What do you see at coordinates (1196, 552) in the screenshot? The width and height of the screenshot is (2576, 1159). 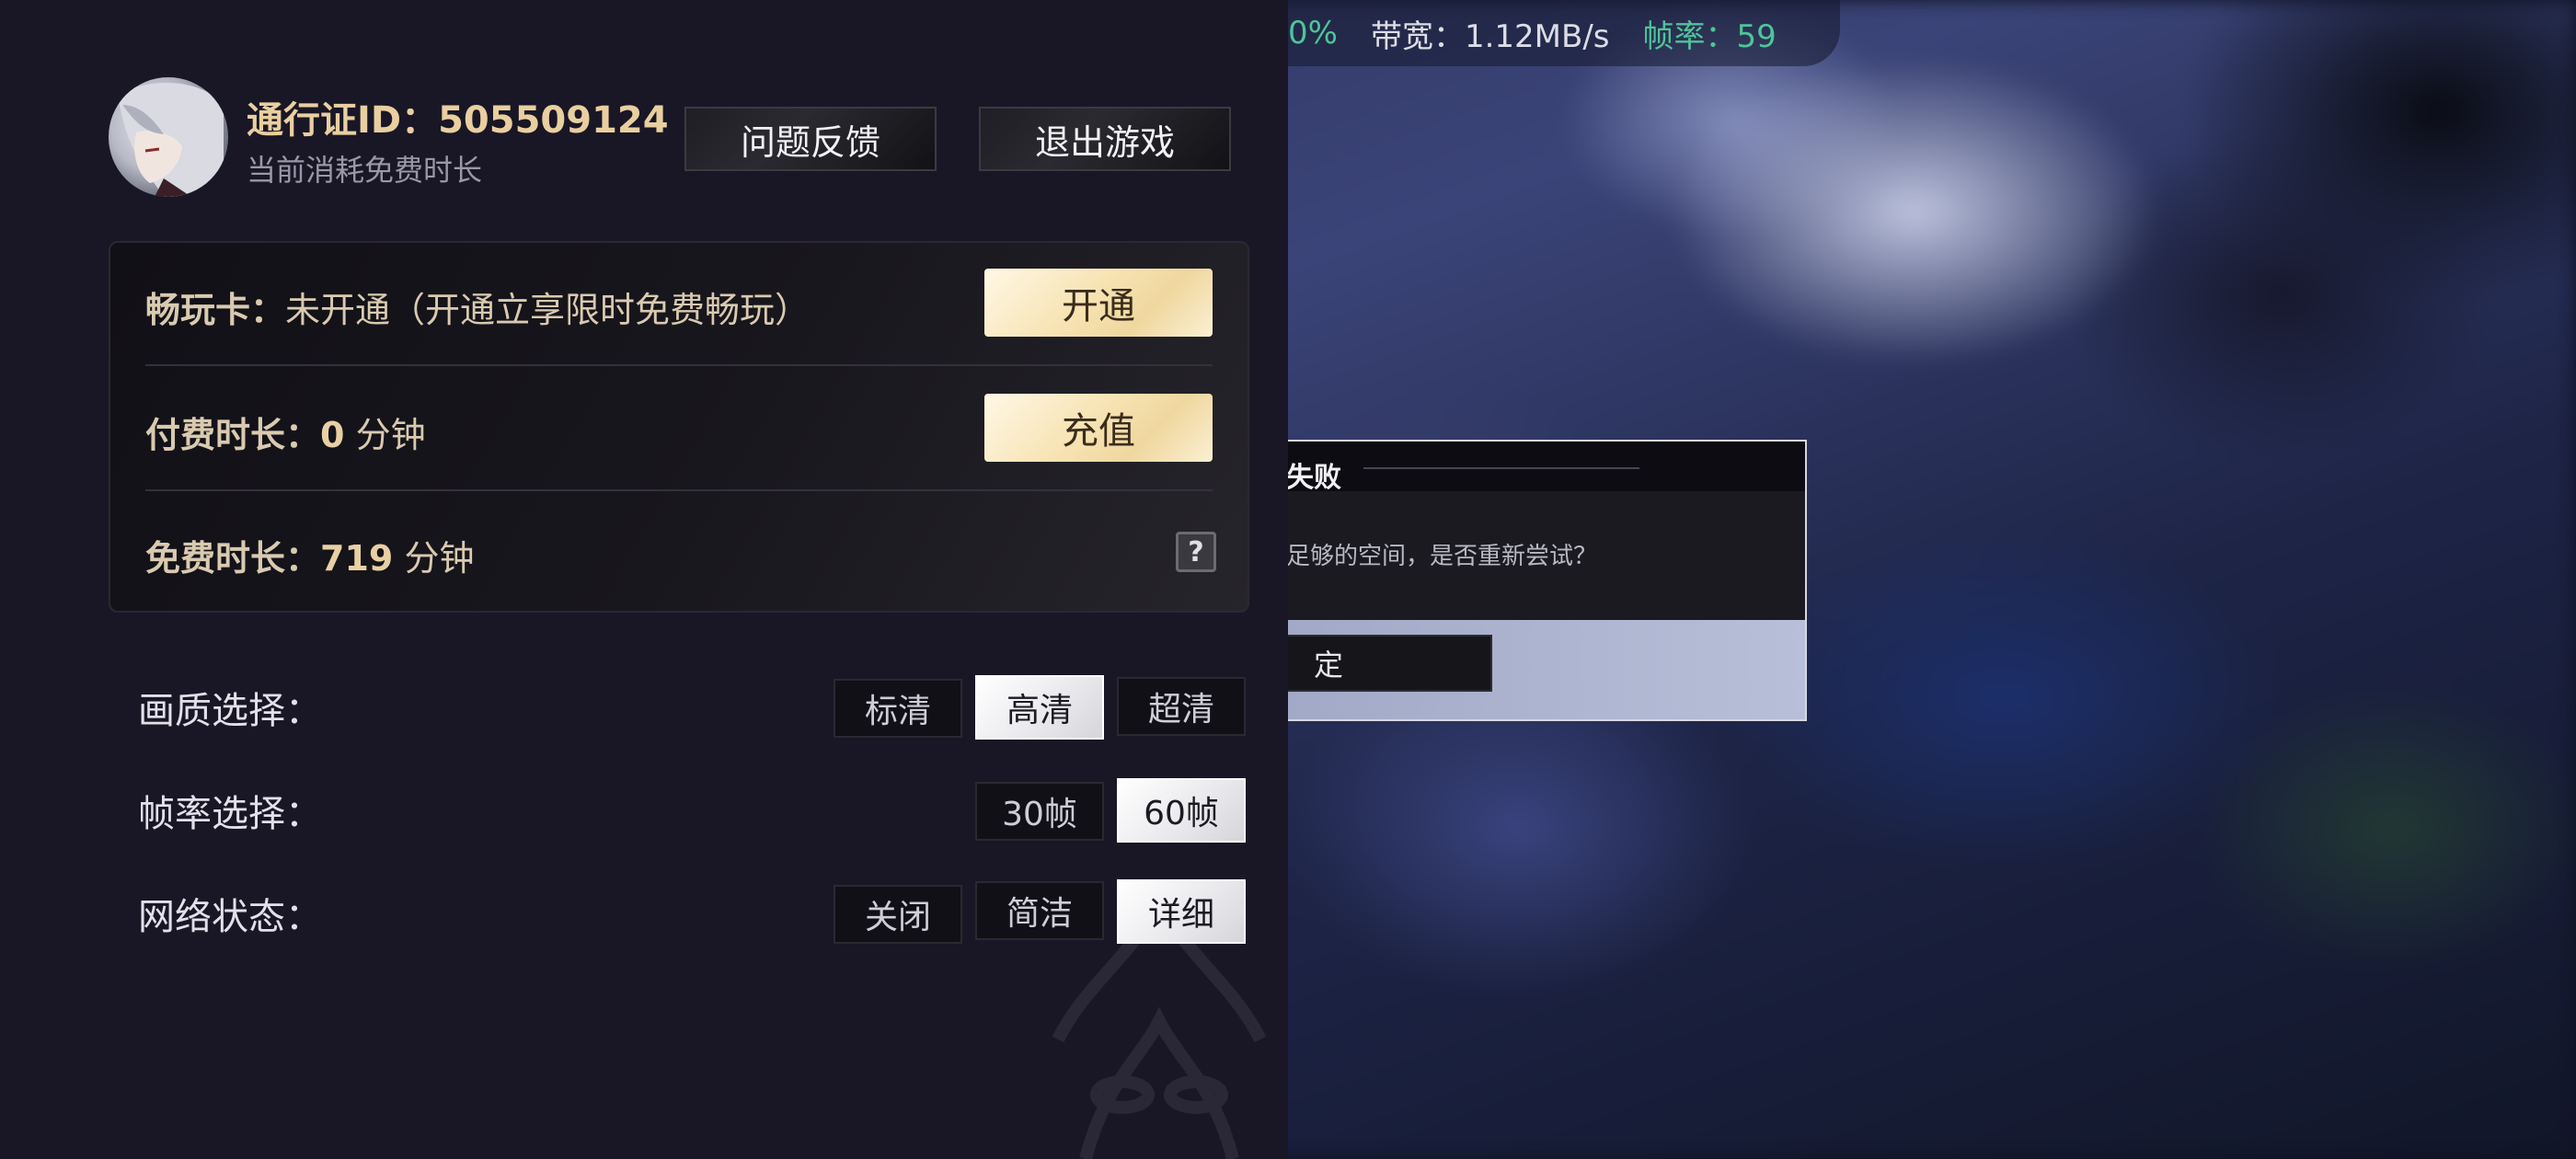 I see `help-icon: ?` at bounding box center [1196, 552].